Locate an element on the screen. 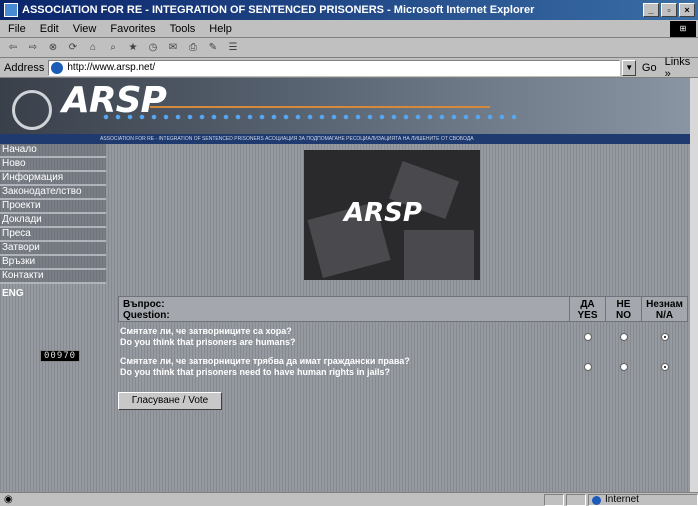 The image size is (698, 506). vote-button: Гласуване / Vote is located at coordinates (170, 401).